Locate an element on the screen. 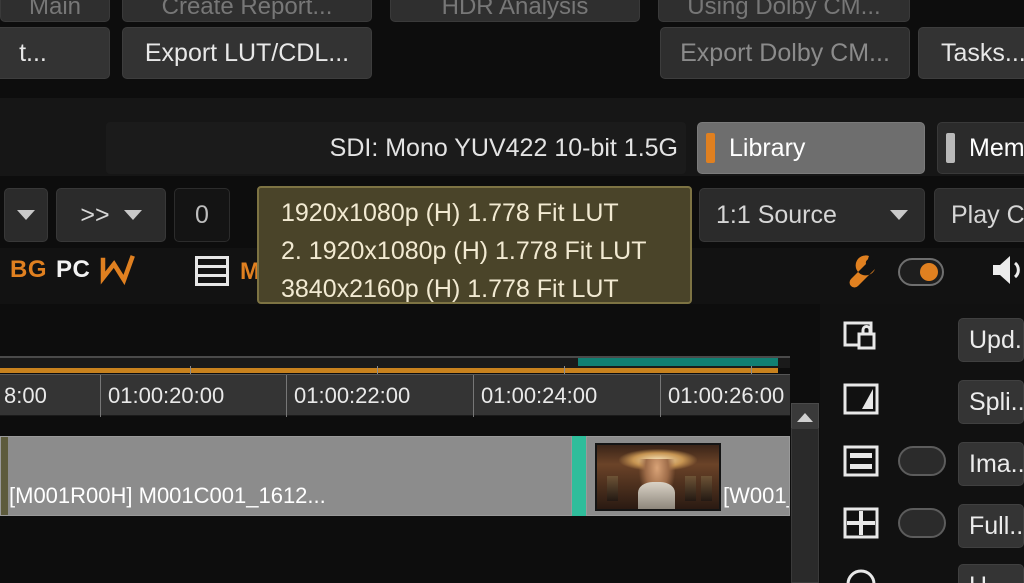 This screenshot has width=1024, height=583. frame-number-input: 0 is located at coordinates (202, 215).